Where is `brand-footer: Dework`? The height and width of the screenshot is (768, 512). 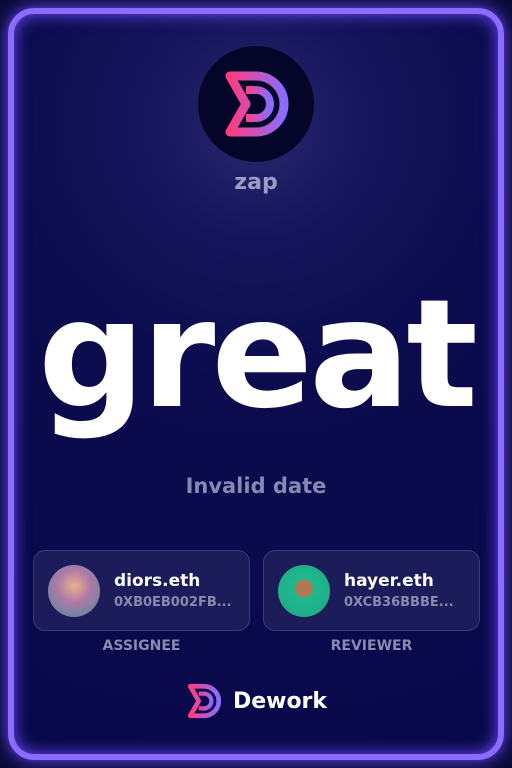
brand-footer: Dework is located at coordinates (256, 701).